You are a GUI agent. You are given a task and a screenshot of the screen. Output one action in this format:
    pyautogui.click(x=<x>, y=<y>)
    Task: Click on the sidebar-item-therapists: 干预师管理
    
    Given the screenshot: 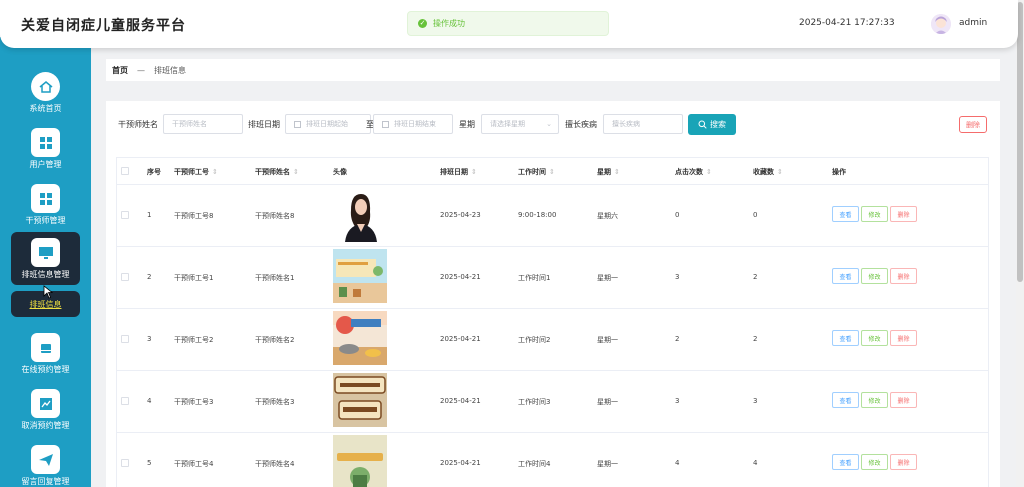 What is the action you would take?
    pyautogui.click(x=45, y=204)
    